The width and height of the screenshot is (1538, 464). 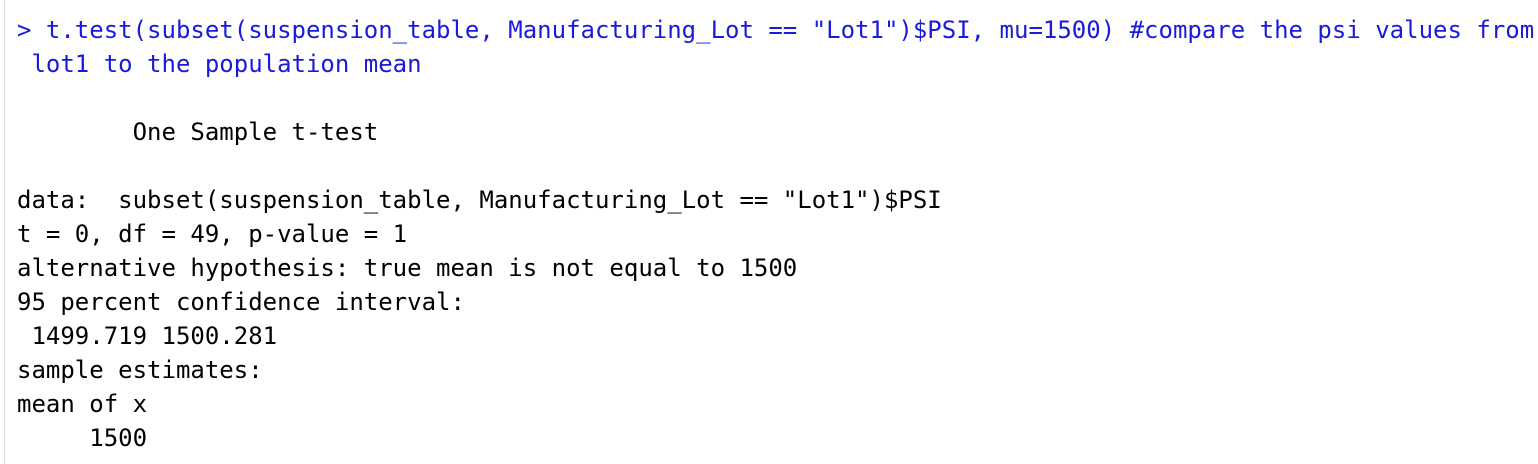 What do you see at coordinates (219, 64) in the screenshot?
I see `command-line-2: lot1 to the population mean` at bounding box center [219, 64].